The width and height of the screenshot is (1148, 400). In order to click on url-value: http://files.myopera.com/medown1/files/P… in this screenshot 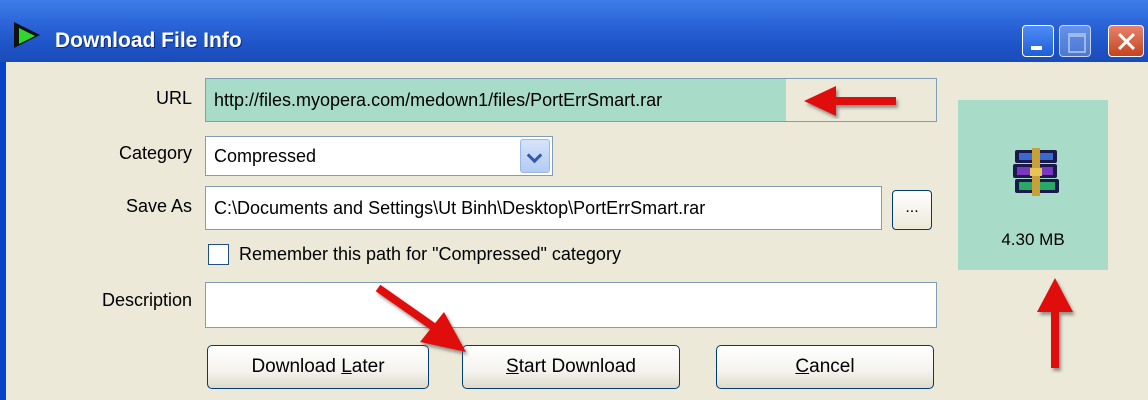, I will do `click(438, 100)`.